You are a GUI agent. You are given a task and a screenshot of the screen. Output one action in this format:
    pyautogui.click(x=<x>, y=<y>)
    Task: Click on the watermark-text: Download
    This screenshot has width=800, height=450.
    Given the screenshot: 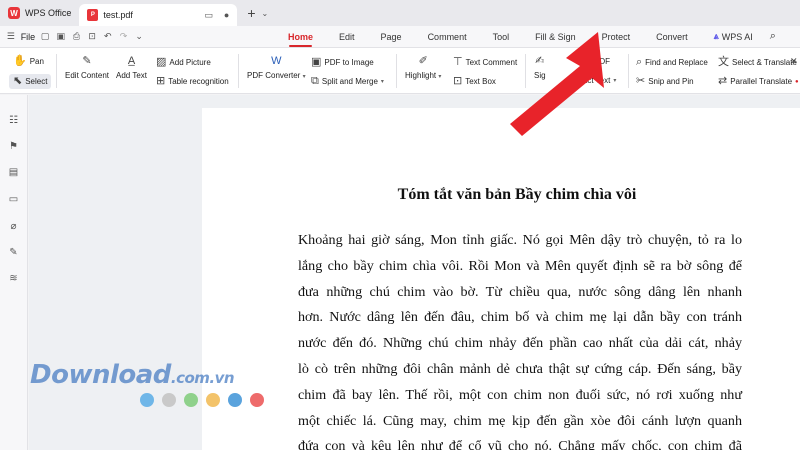 What is the action you would take?
    pyautogui.click(x=100, y=375)
    